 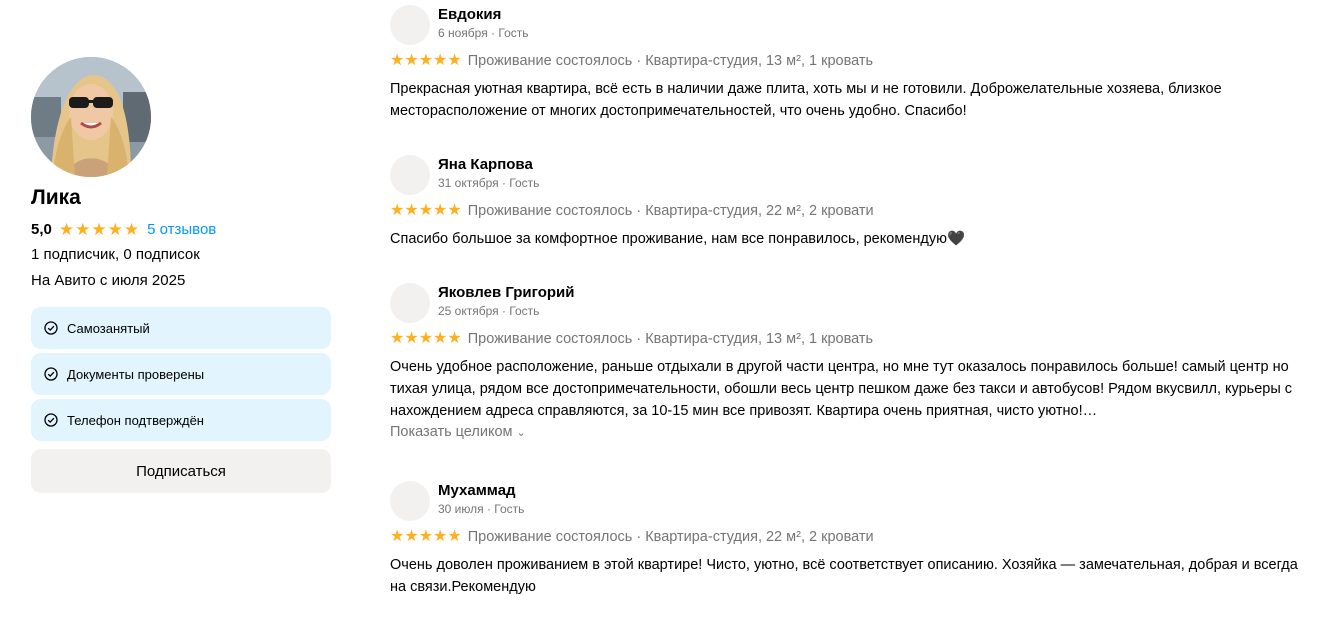 What do you see at coordinates (481, 509) in the screenshot?
I see `review-date: 30 июля · Гость` at bounding box center [481, 509].